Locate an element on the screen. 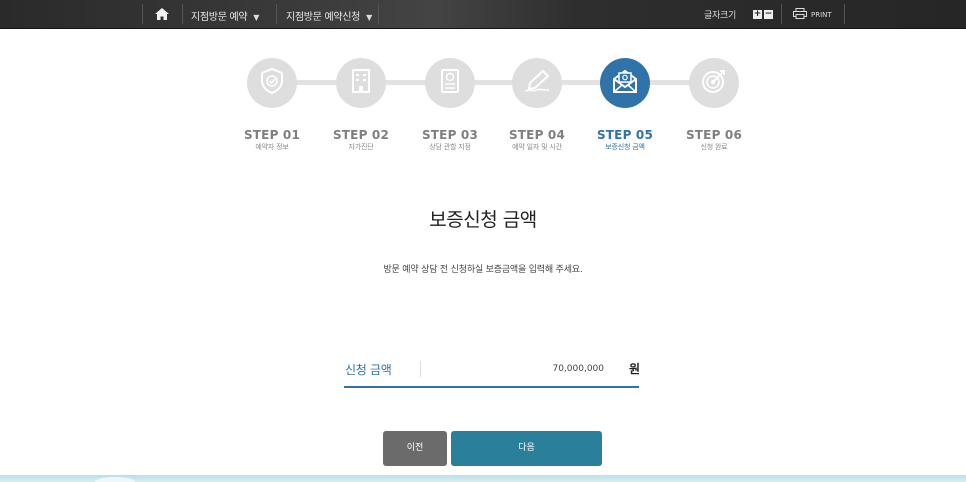 The image size is (966, 482). document-search-icon is located at coordinates (450, 83).